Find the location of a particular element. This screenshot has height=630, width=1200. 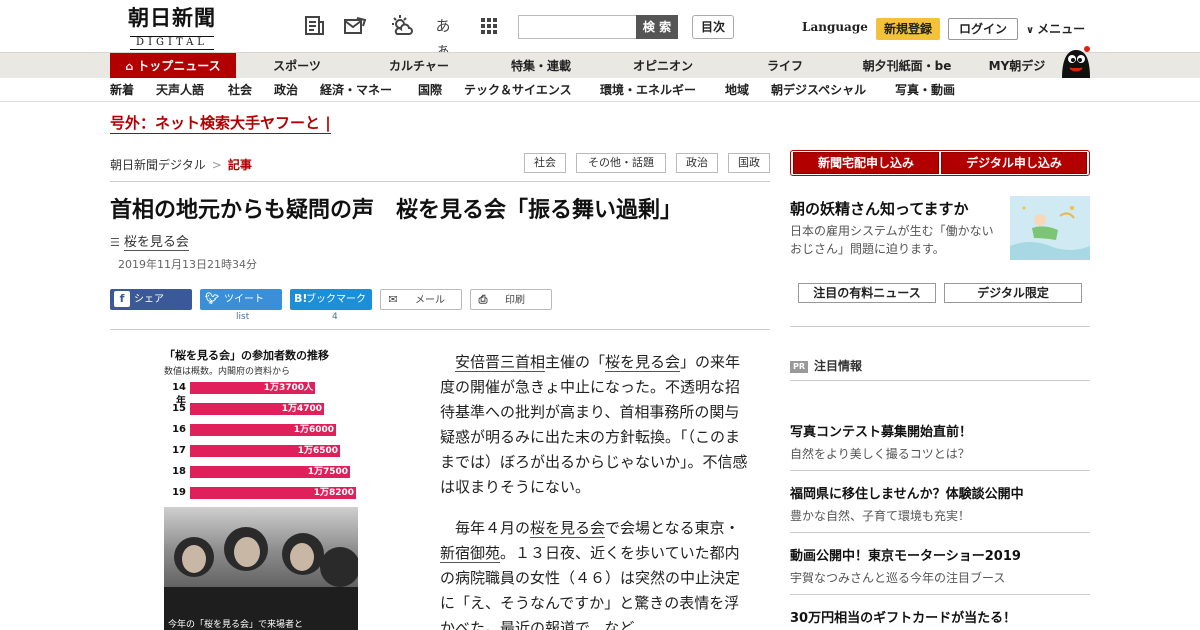

pr-item: 写真コンテスト募集開始直前！ 自然をより美しく撮るコツとは？ is located at coordinates (940, 441).